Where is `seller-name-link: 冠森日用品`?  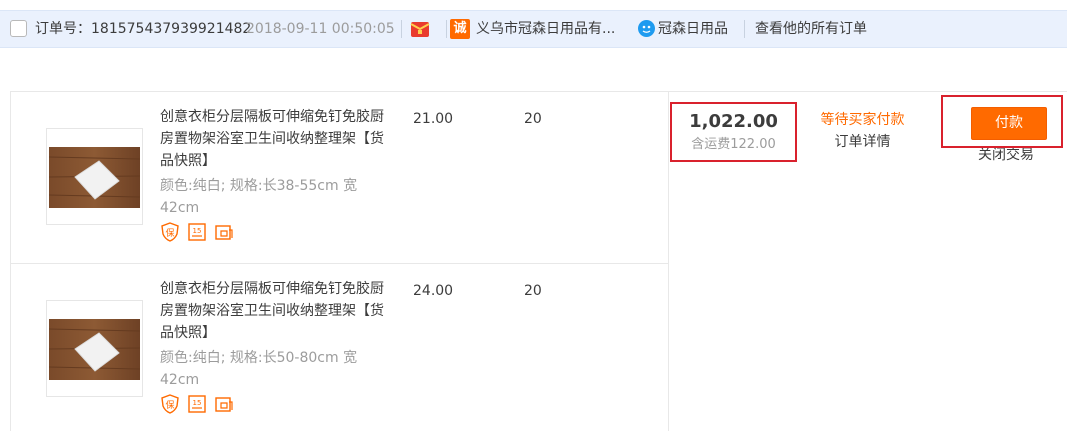
seller-name-link: 冠森日用品 is located at coordinates (693, 29).